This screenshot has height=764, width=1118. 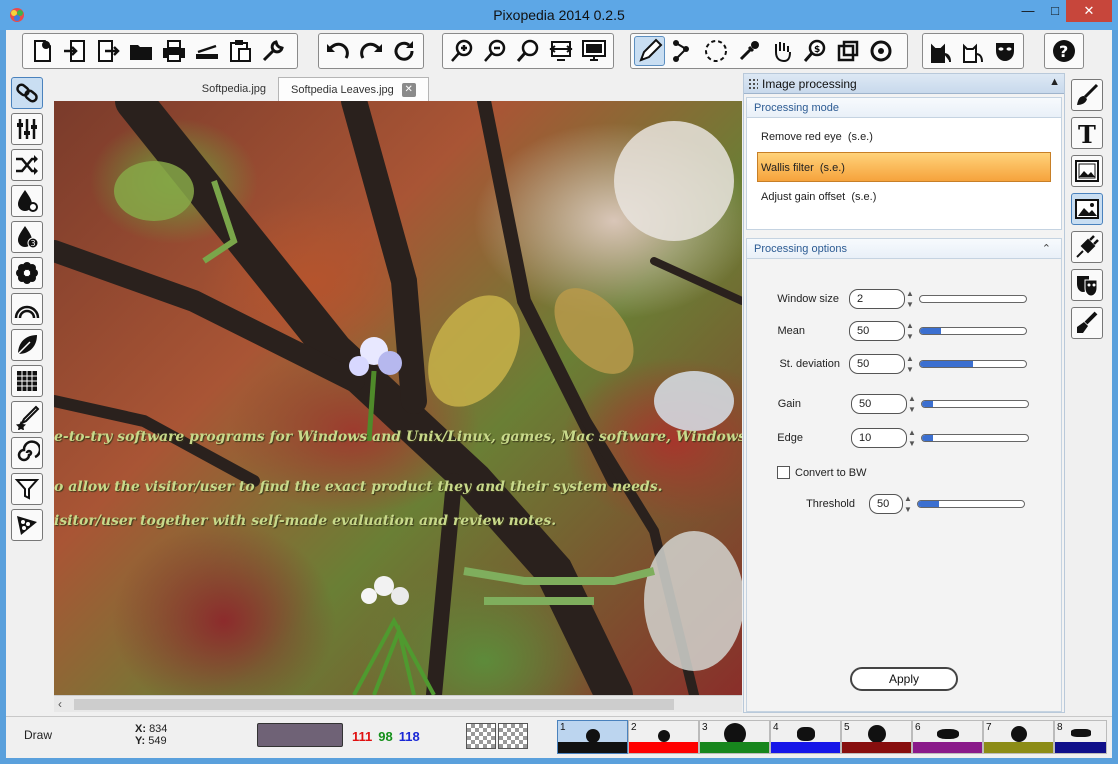 What do you see at coordinates (27, 93) in the screenshot?
I see `link-tool-button` at bounding box center [27, 93].